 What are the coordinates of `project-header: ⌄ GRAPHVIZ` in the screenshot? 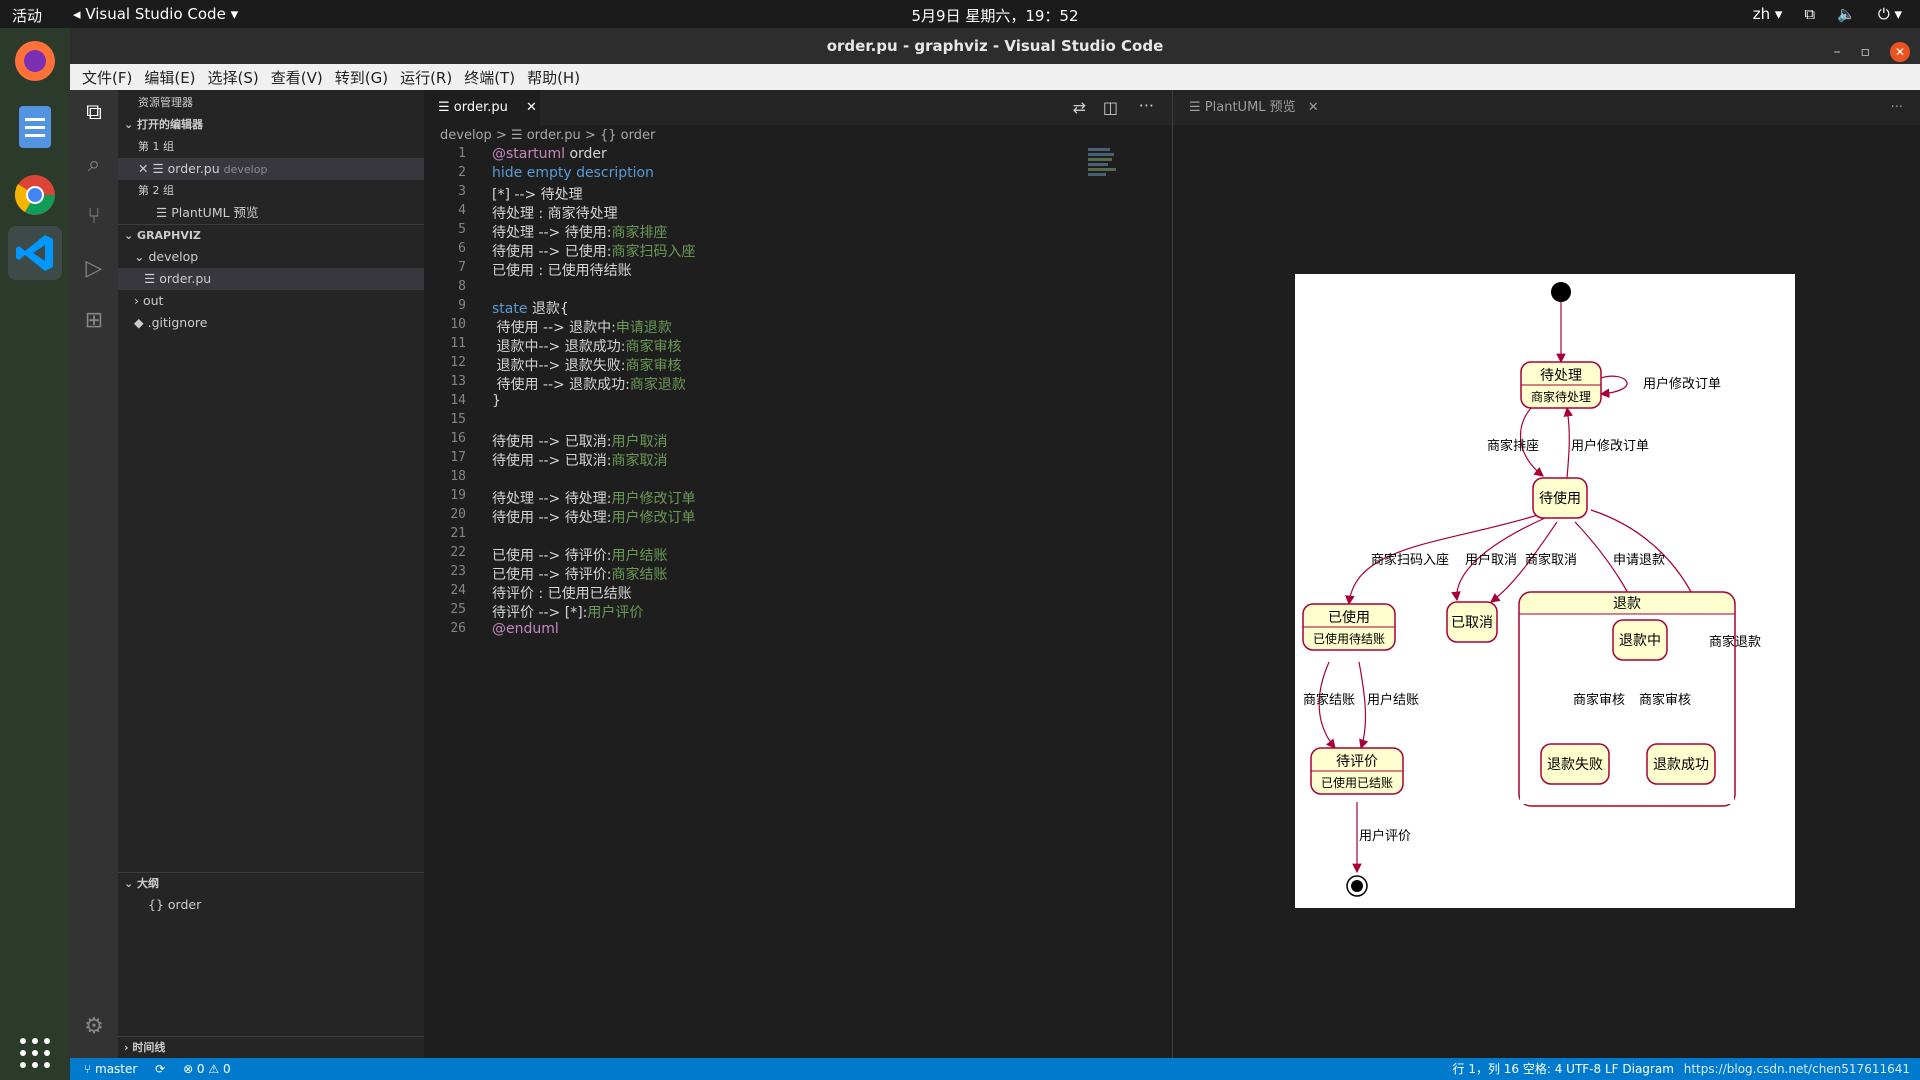 It's located at (271, 235).